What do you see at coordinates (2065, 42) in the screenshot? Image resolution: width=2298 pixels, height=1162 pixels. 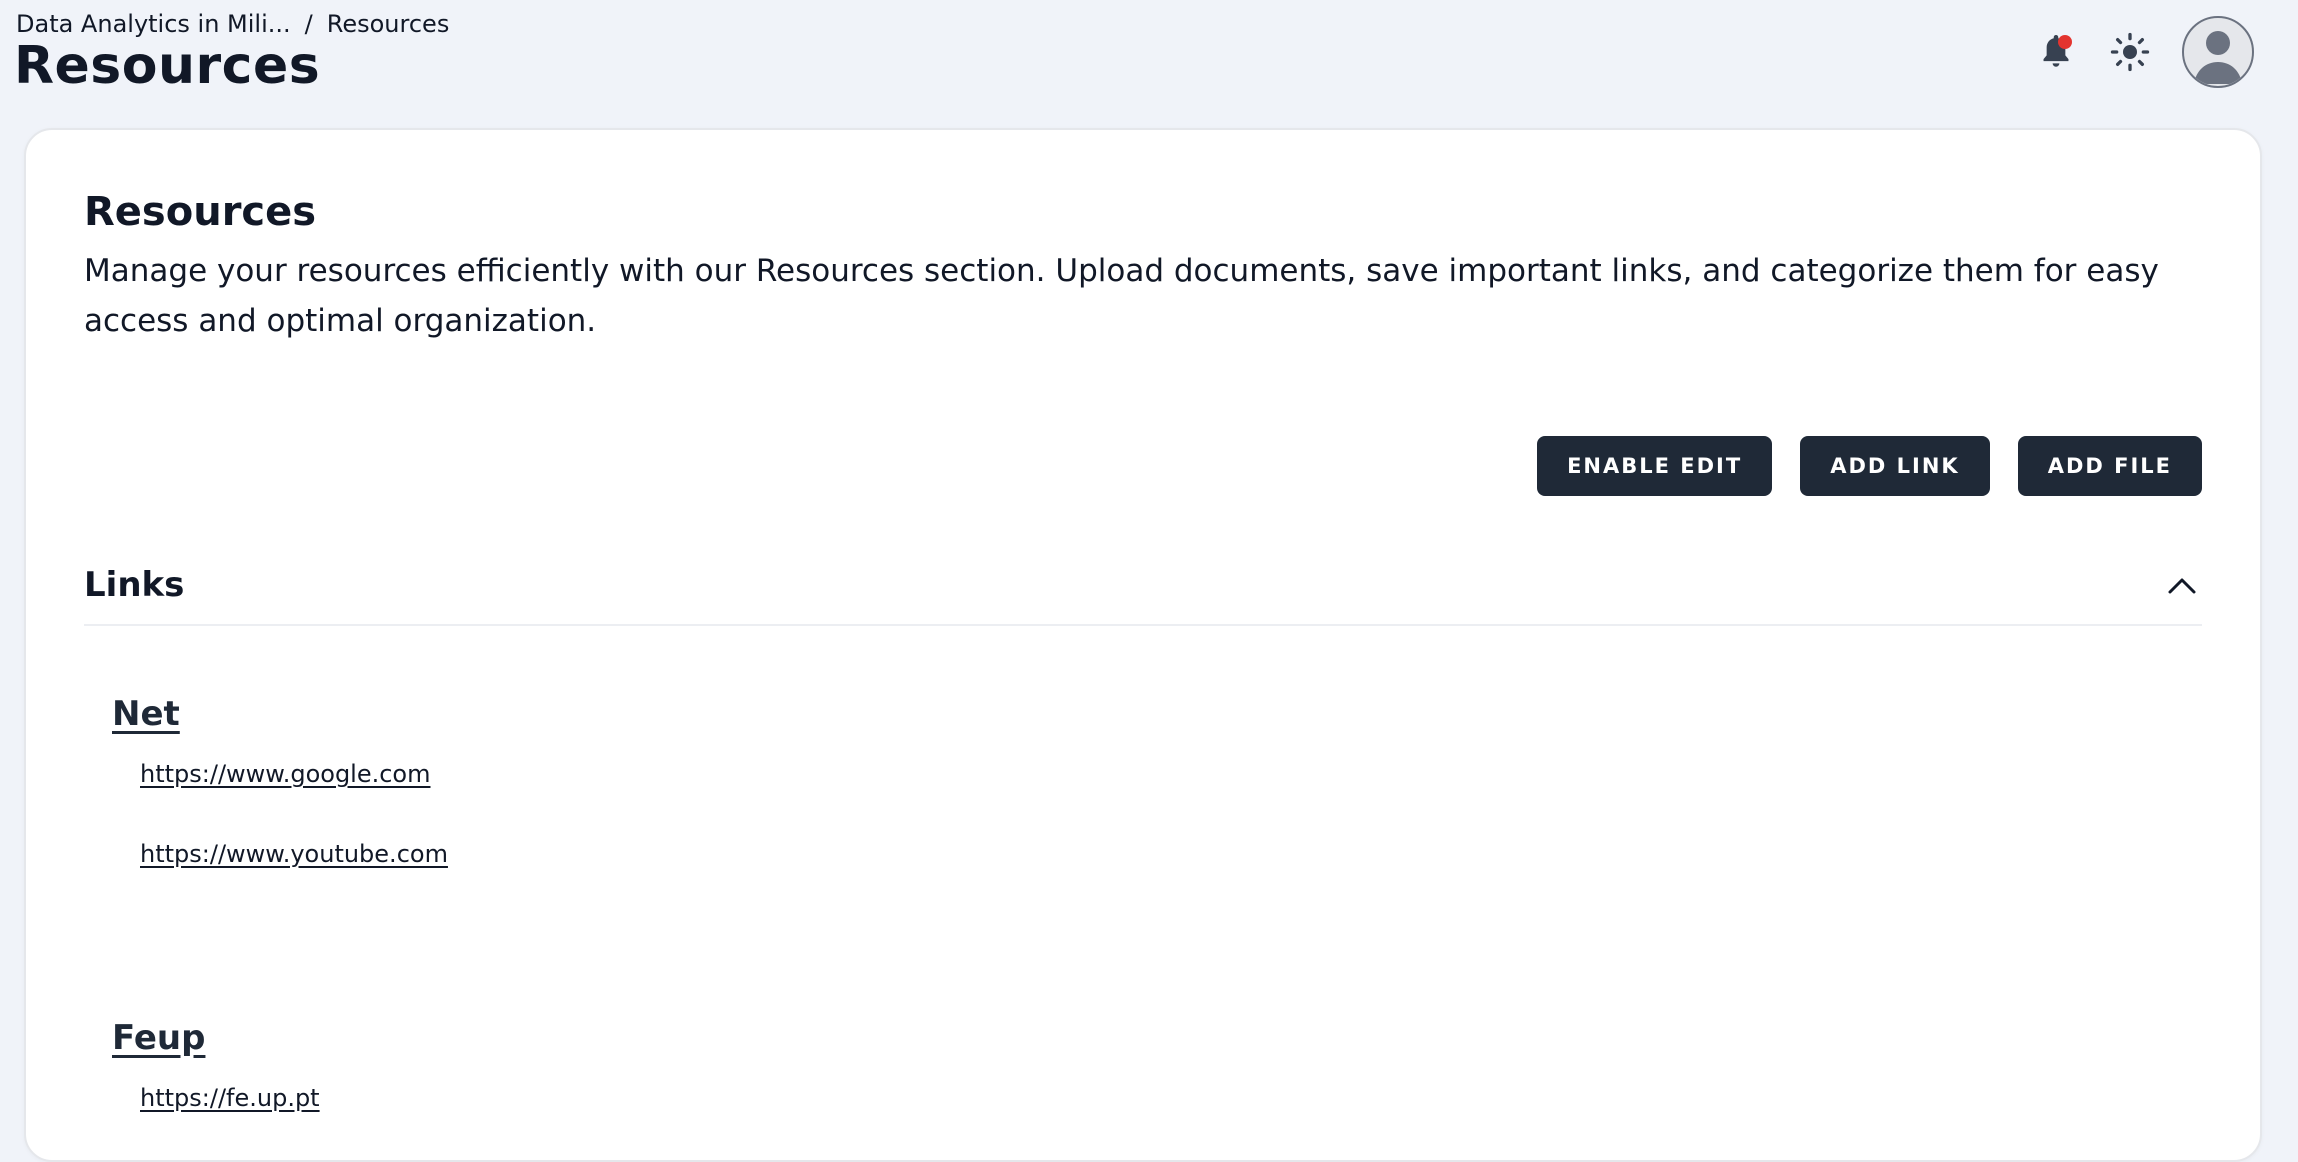 I see `notification-dot` at bounding box center [2065, 42].